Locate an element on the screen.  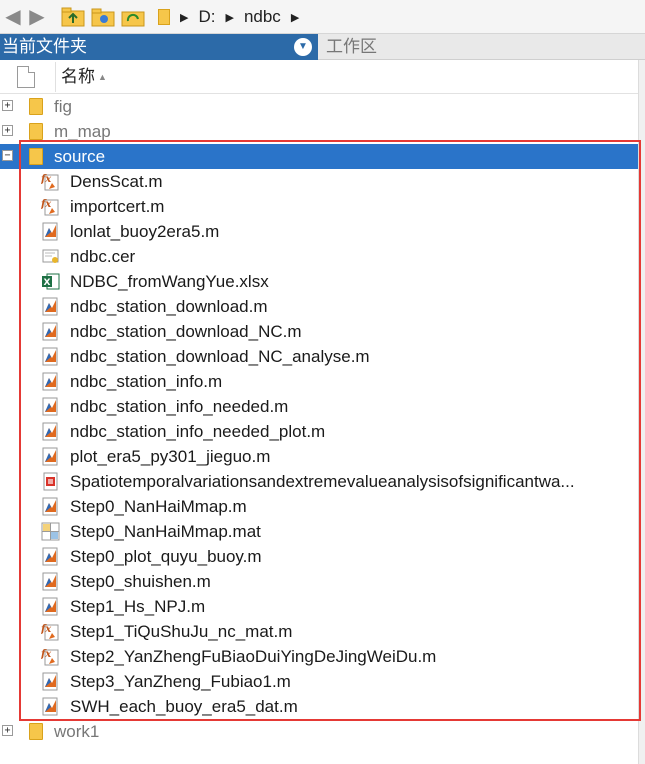
file-row: Step0_NanHaiMmap.mat is located at coordinates (319, 531).